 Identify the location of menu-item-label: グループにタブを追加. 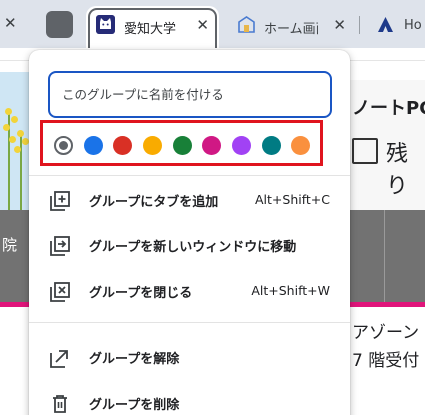
(154, 202).